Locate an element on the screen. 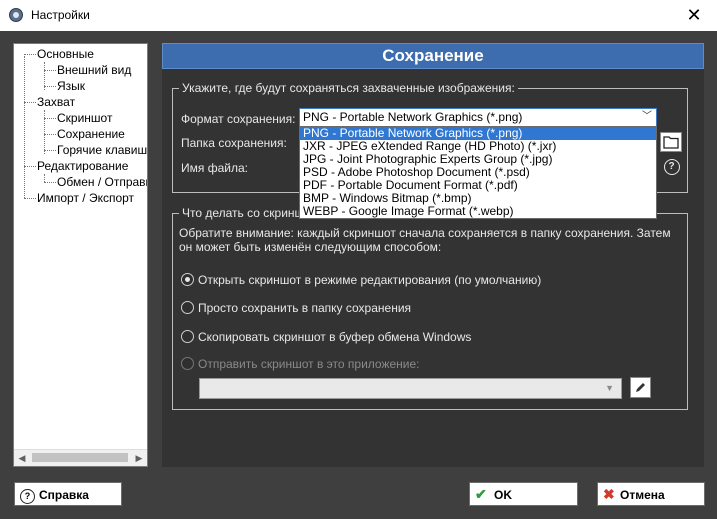  browse-folder-button is located at coordinates (671, 142).